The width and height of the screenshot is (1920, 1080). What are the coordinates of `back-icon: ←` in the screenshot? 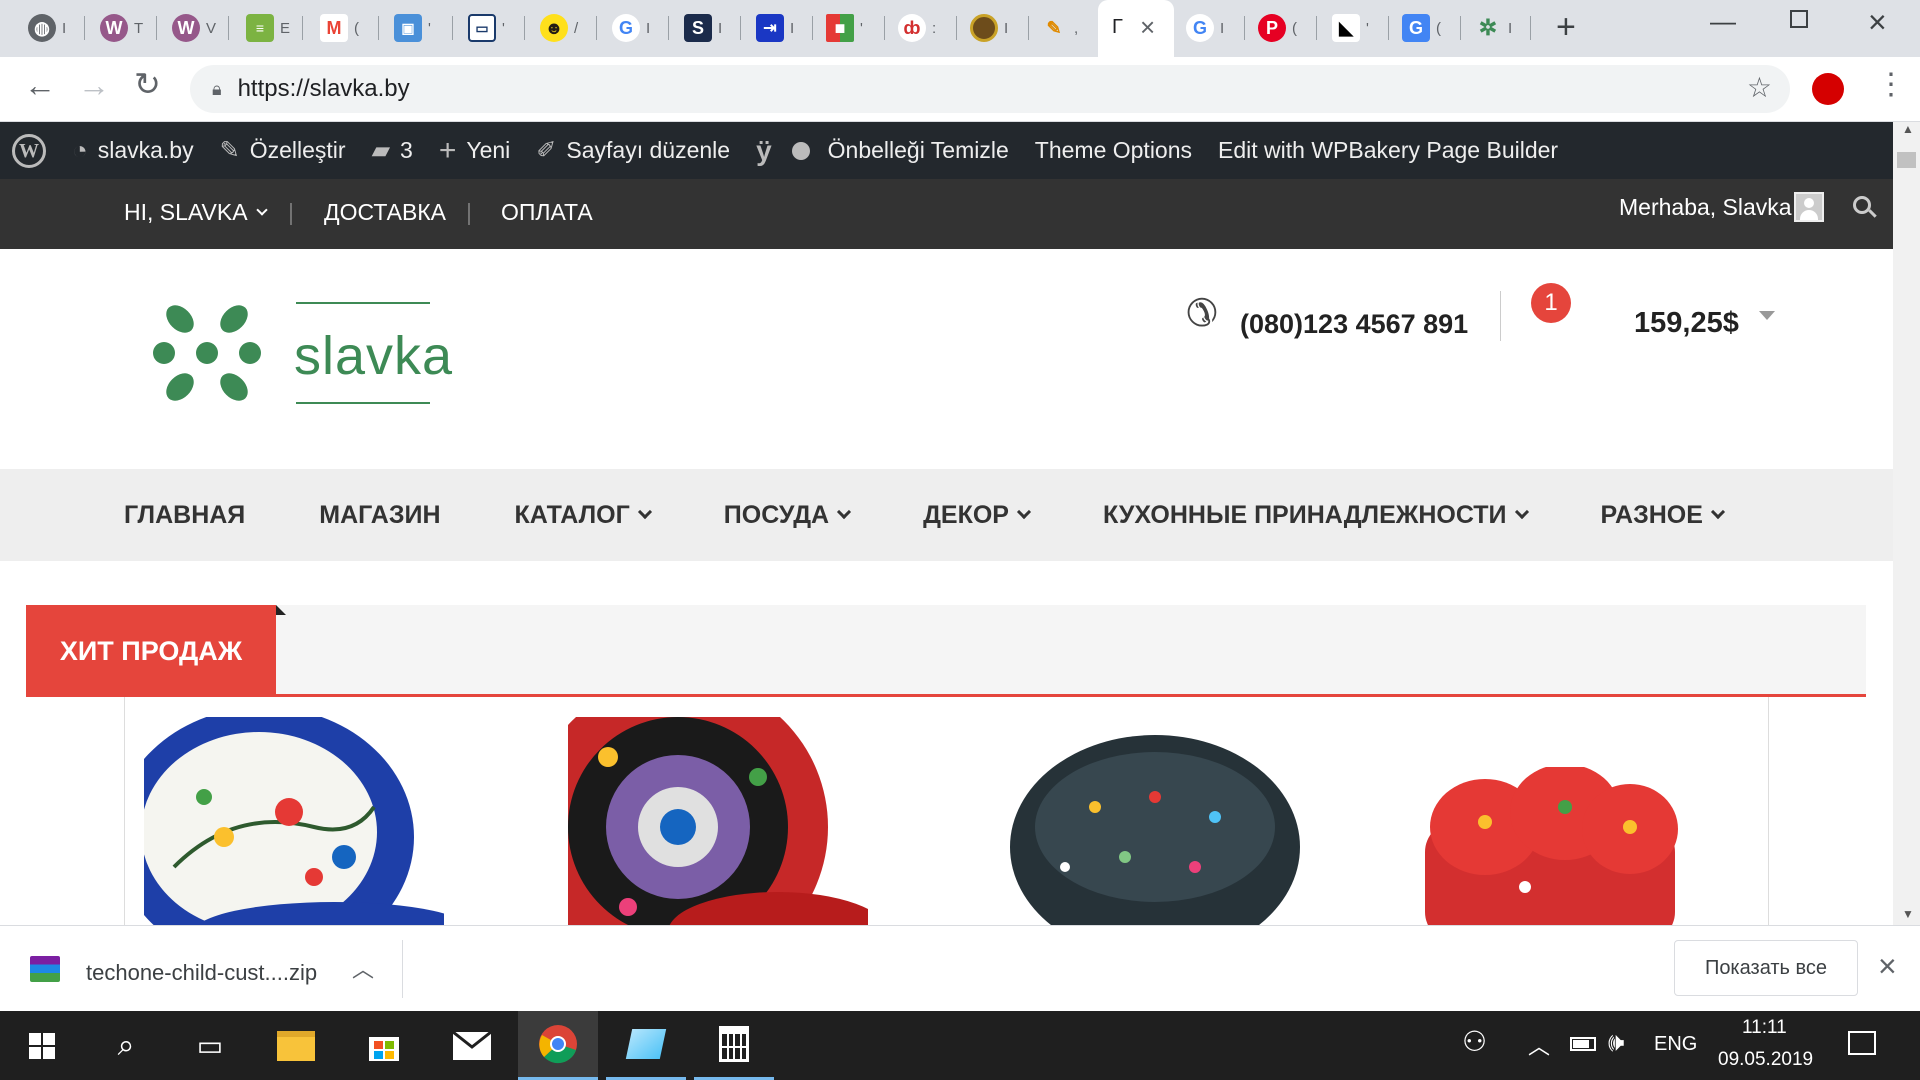 It's located at (40, 85).